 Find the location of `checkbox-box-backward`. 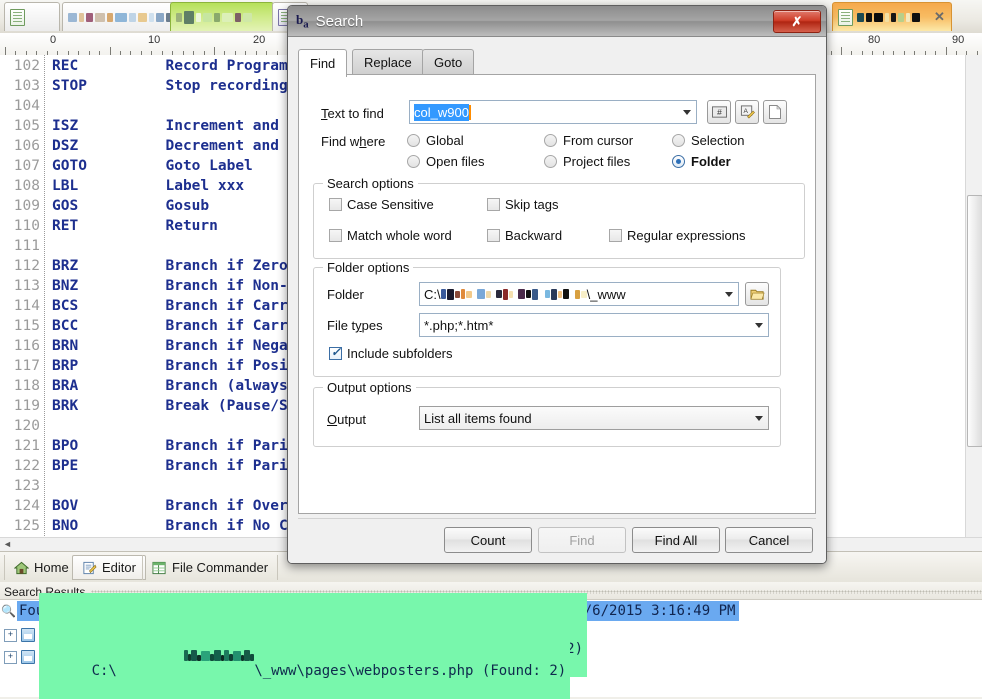

checkbox-box-backward is located at coordinates (493, 235).